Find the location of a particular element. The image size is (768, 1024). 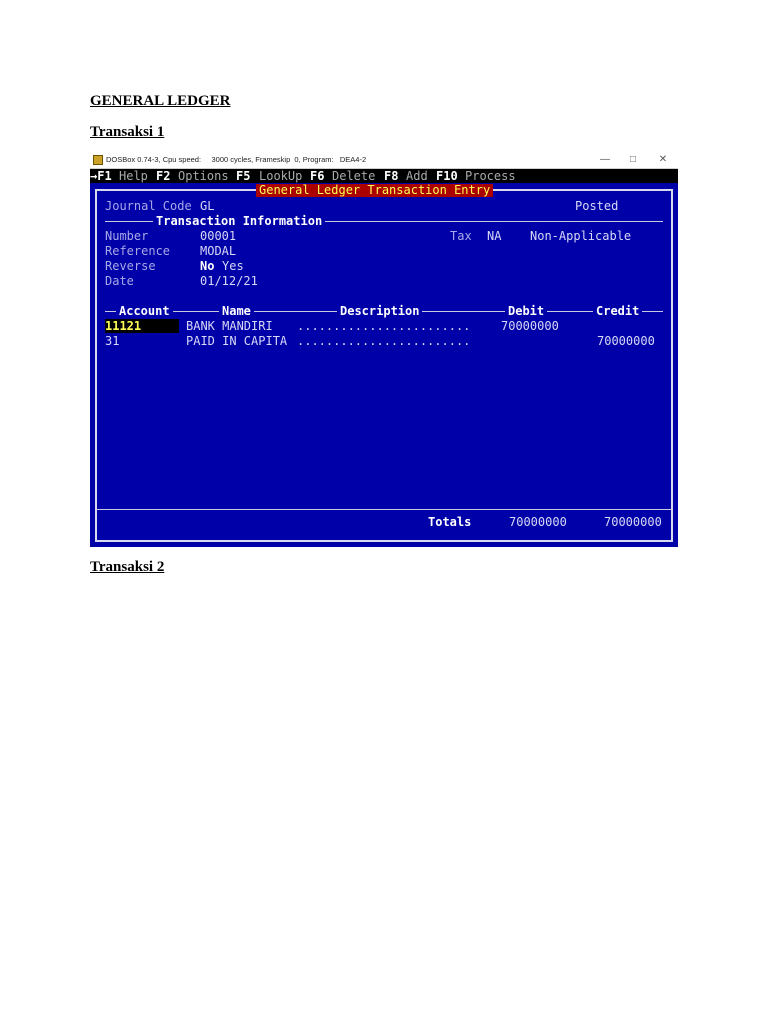

menu-options: Options is located at coordinates (203, 176).